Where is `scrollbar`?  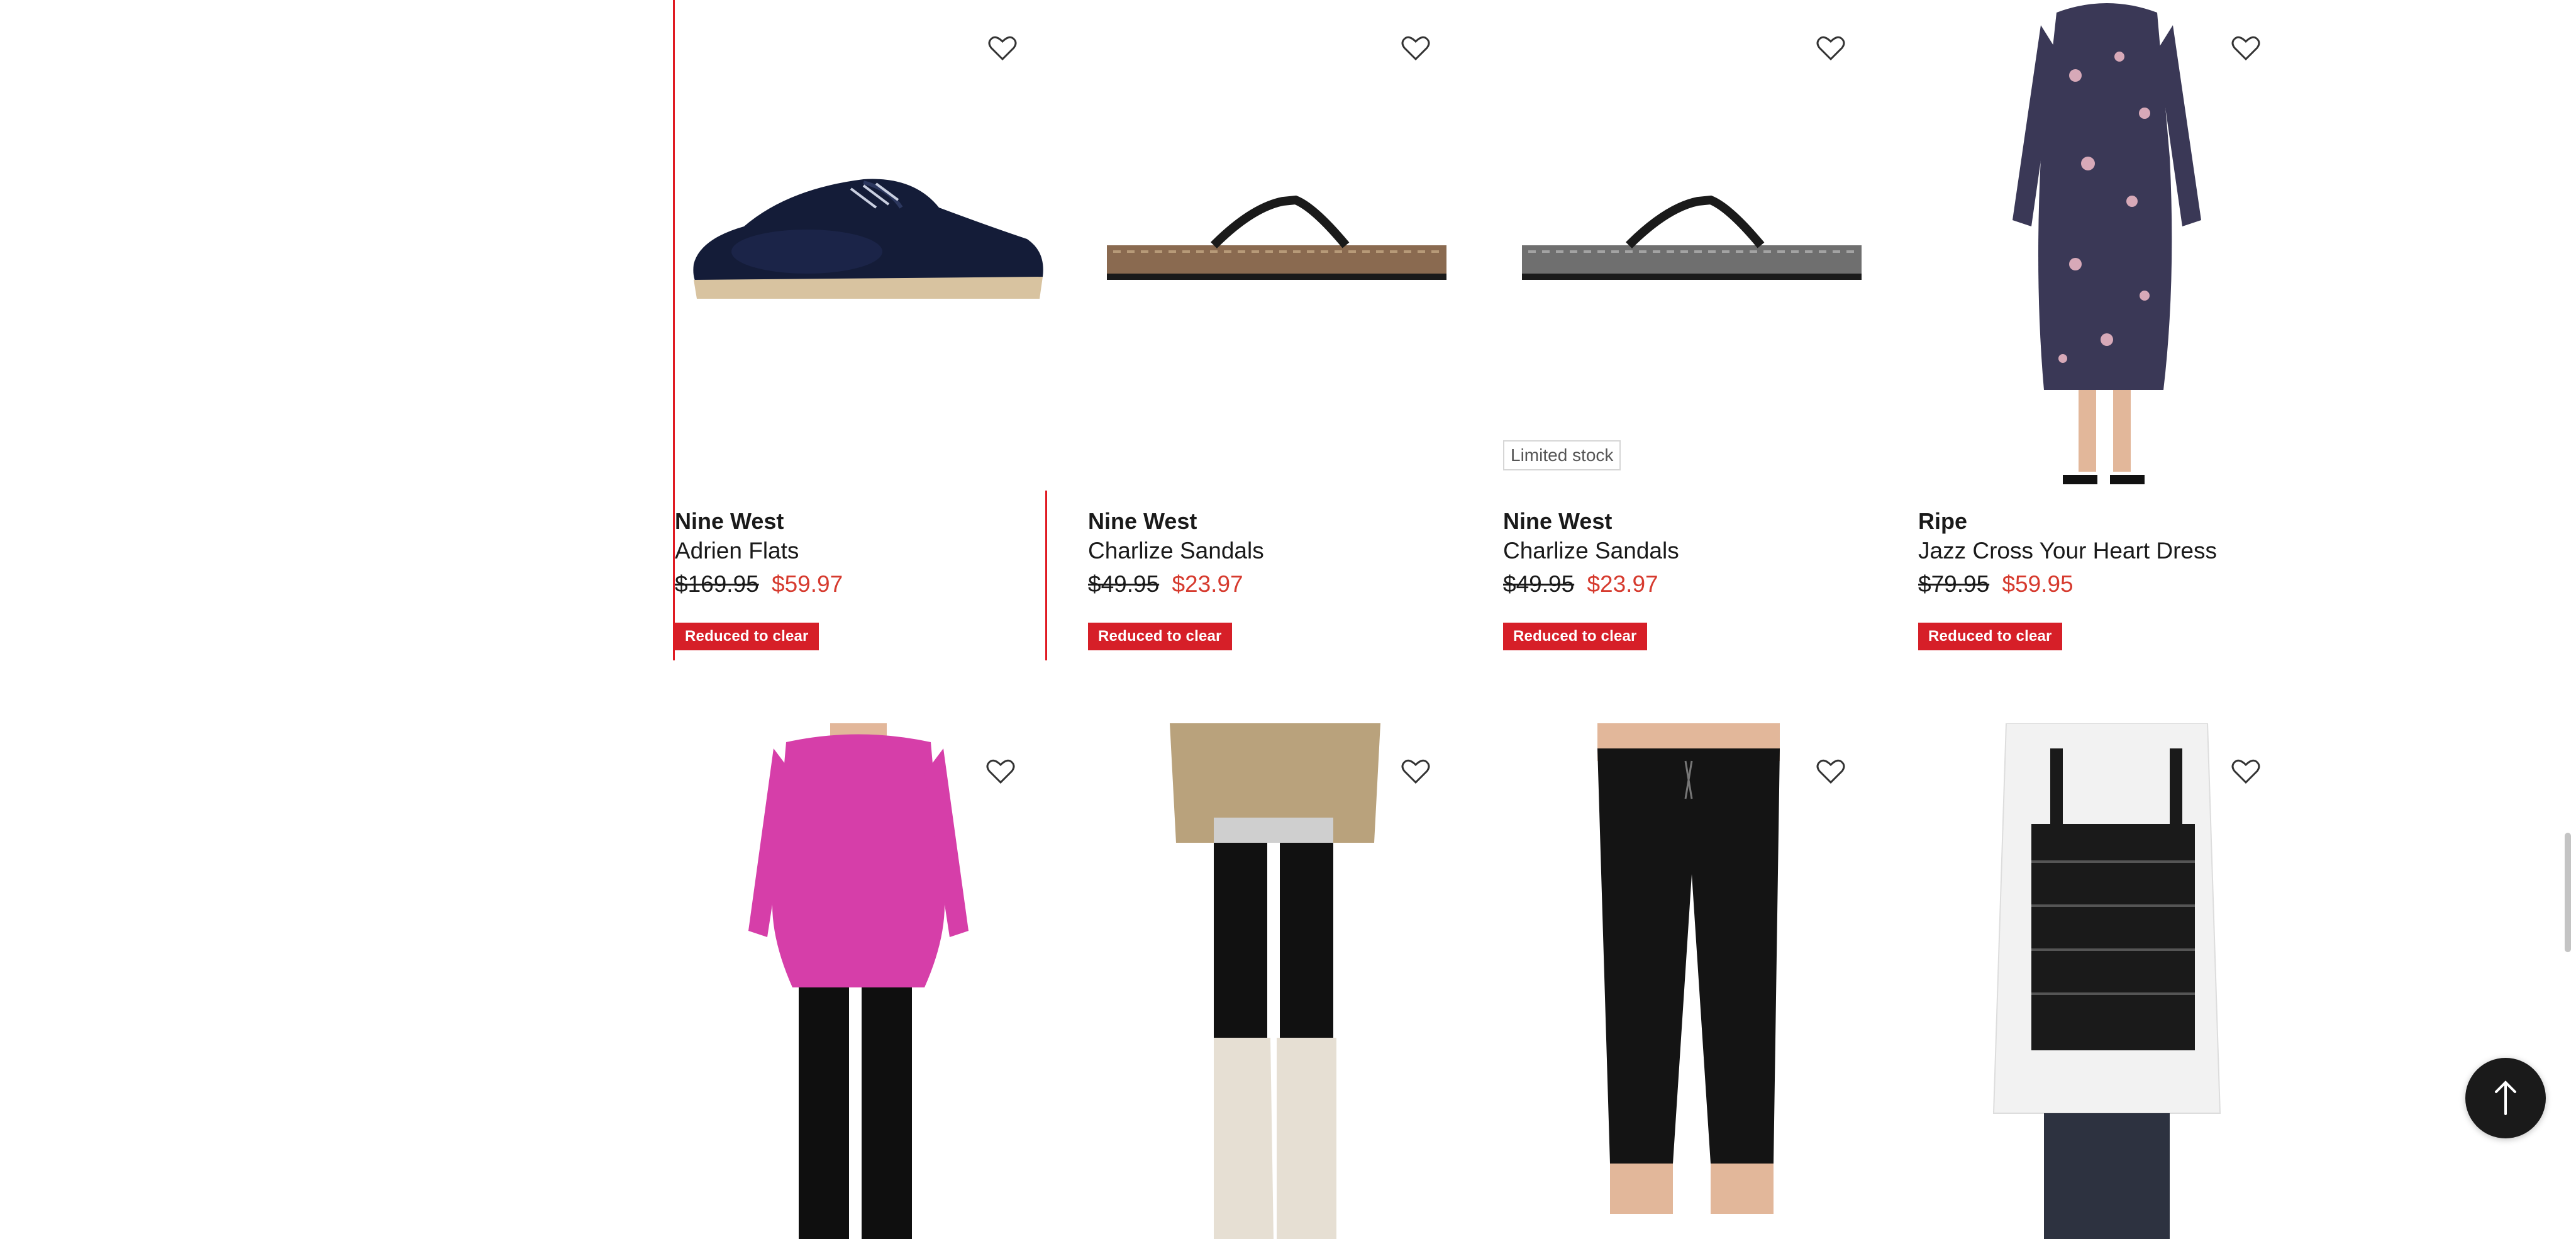 scrollbar is located at coordinates (2568, 892).